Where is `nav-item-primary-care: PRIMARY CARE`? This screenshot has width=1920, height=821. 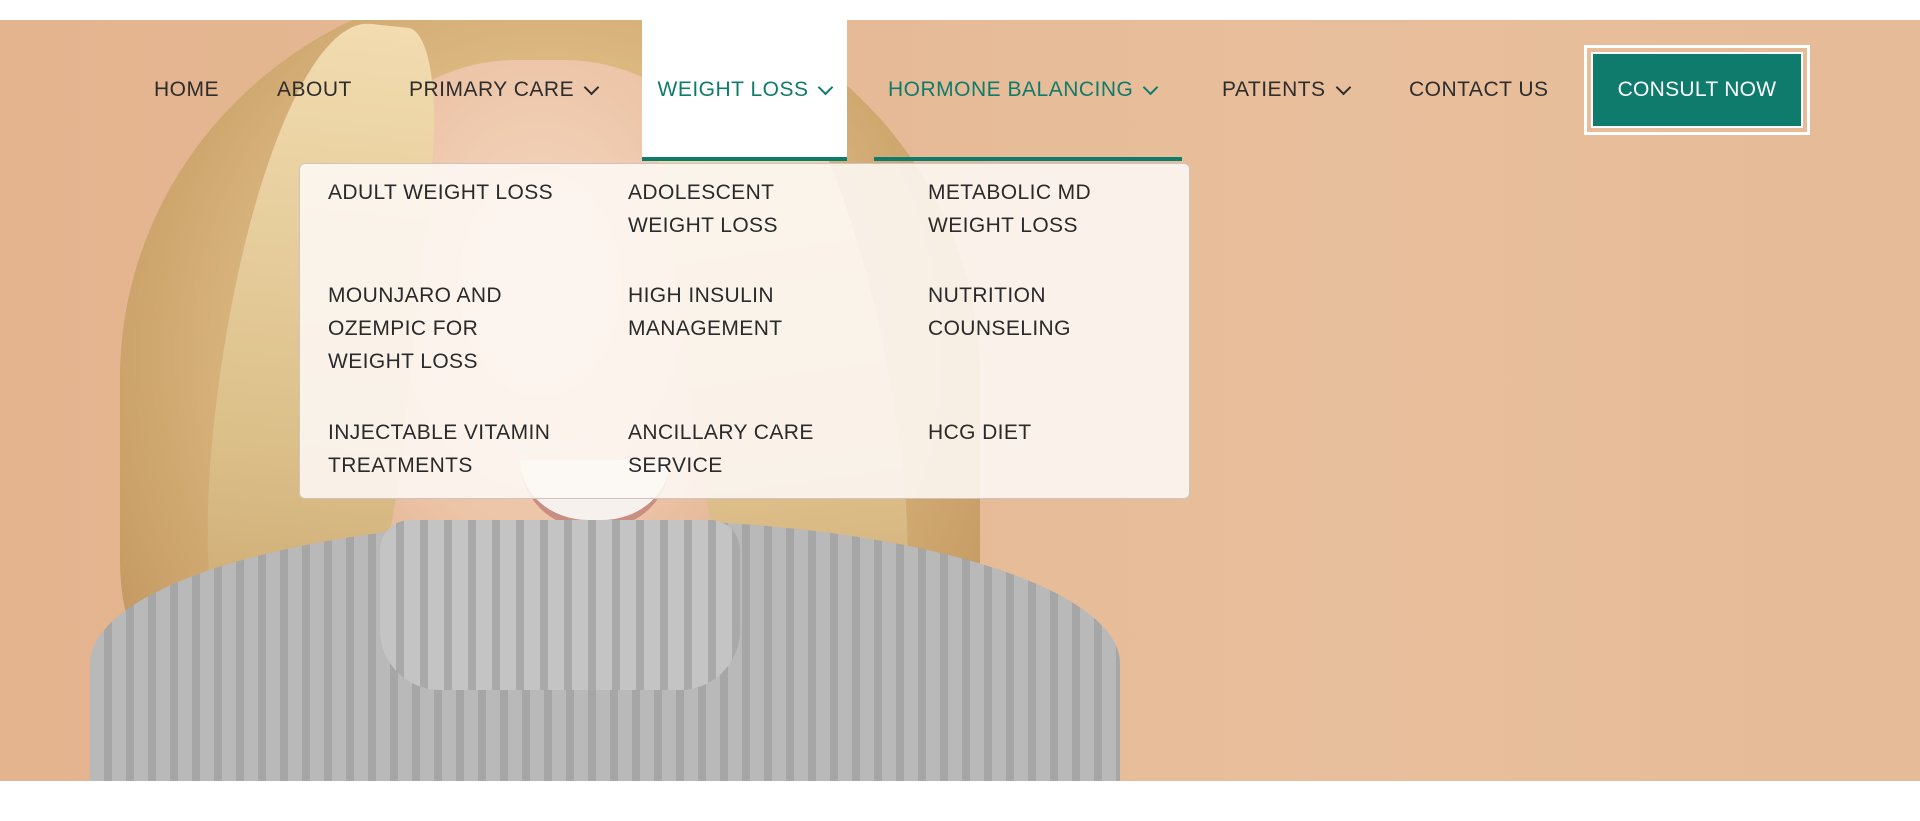
nav-item-primary-care: PRIMARY CARE is located at coordinates (504, 90).